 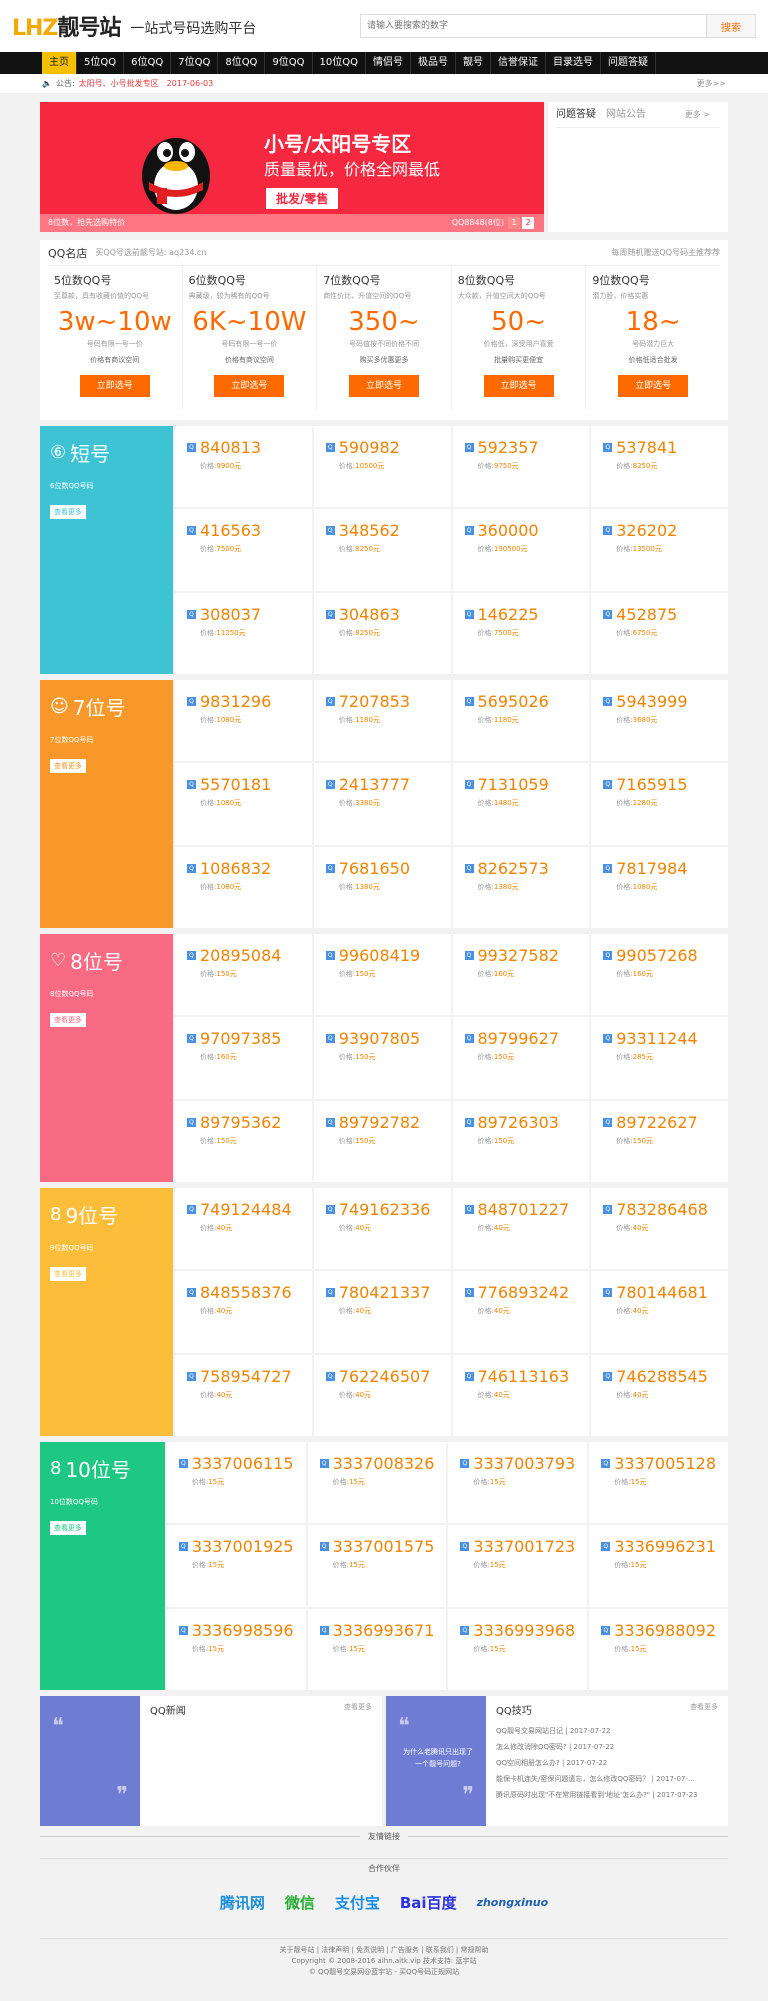 I want to click on number-text: 5570181, so click(x=235, y=784).